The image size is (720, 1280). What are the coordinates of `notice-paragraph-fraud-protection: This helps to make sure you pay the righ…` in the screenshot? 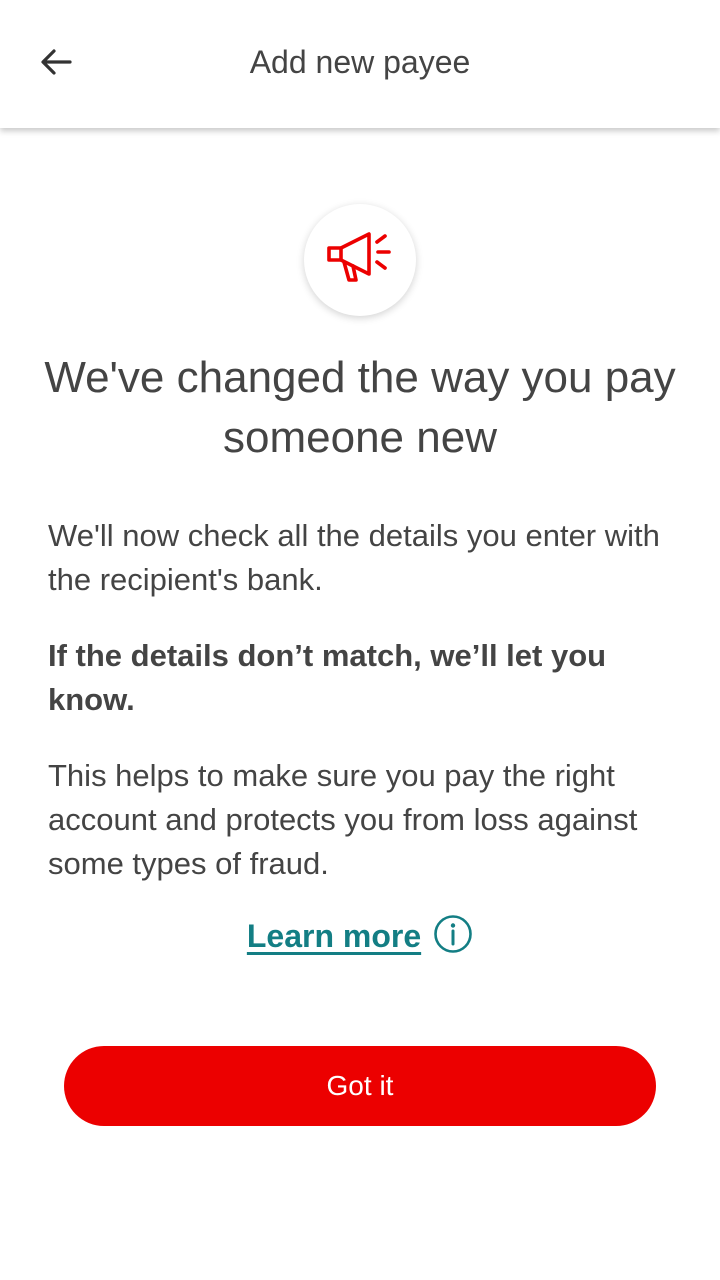 It's located at (343, 819).